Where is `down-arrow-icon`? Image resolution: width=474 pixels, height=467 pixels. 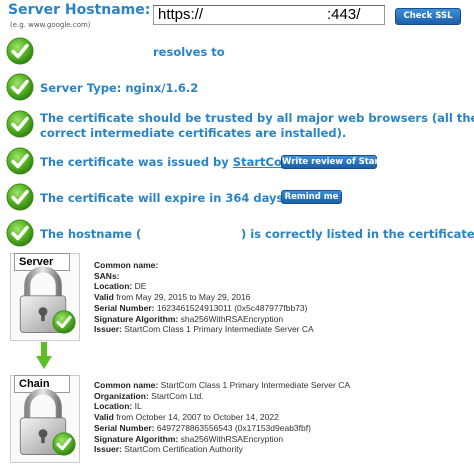 down-arrow-icon is located at coordinates (44, 355).